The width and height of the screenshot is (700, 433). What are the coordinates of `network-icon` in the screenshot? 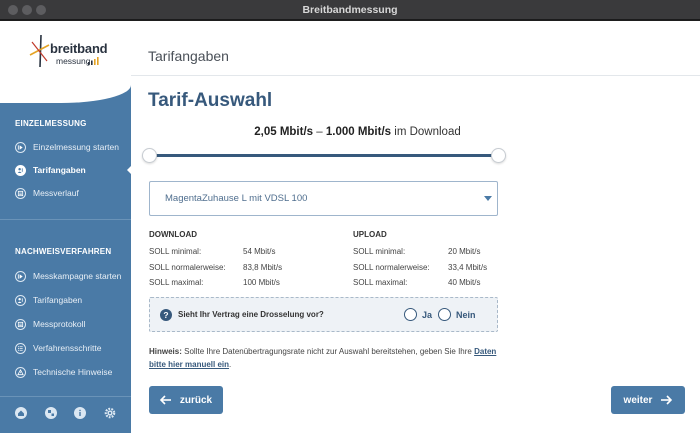 It's located at (51, 413).